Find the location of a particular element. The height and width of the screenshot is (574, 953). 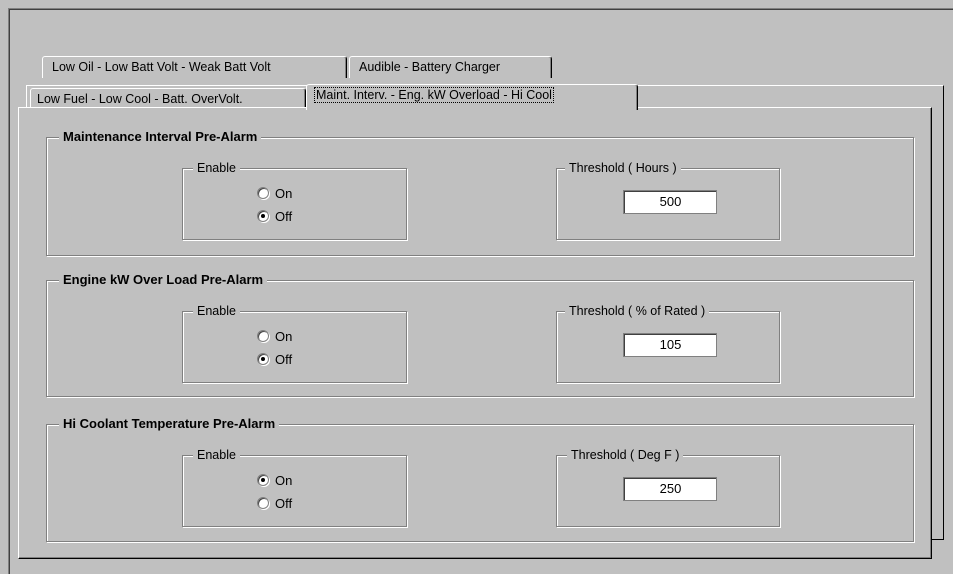

threshold-label: Threshold ( % of Rated ) is located at coordinates (637, 311).